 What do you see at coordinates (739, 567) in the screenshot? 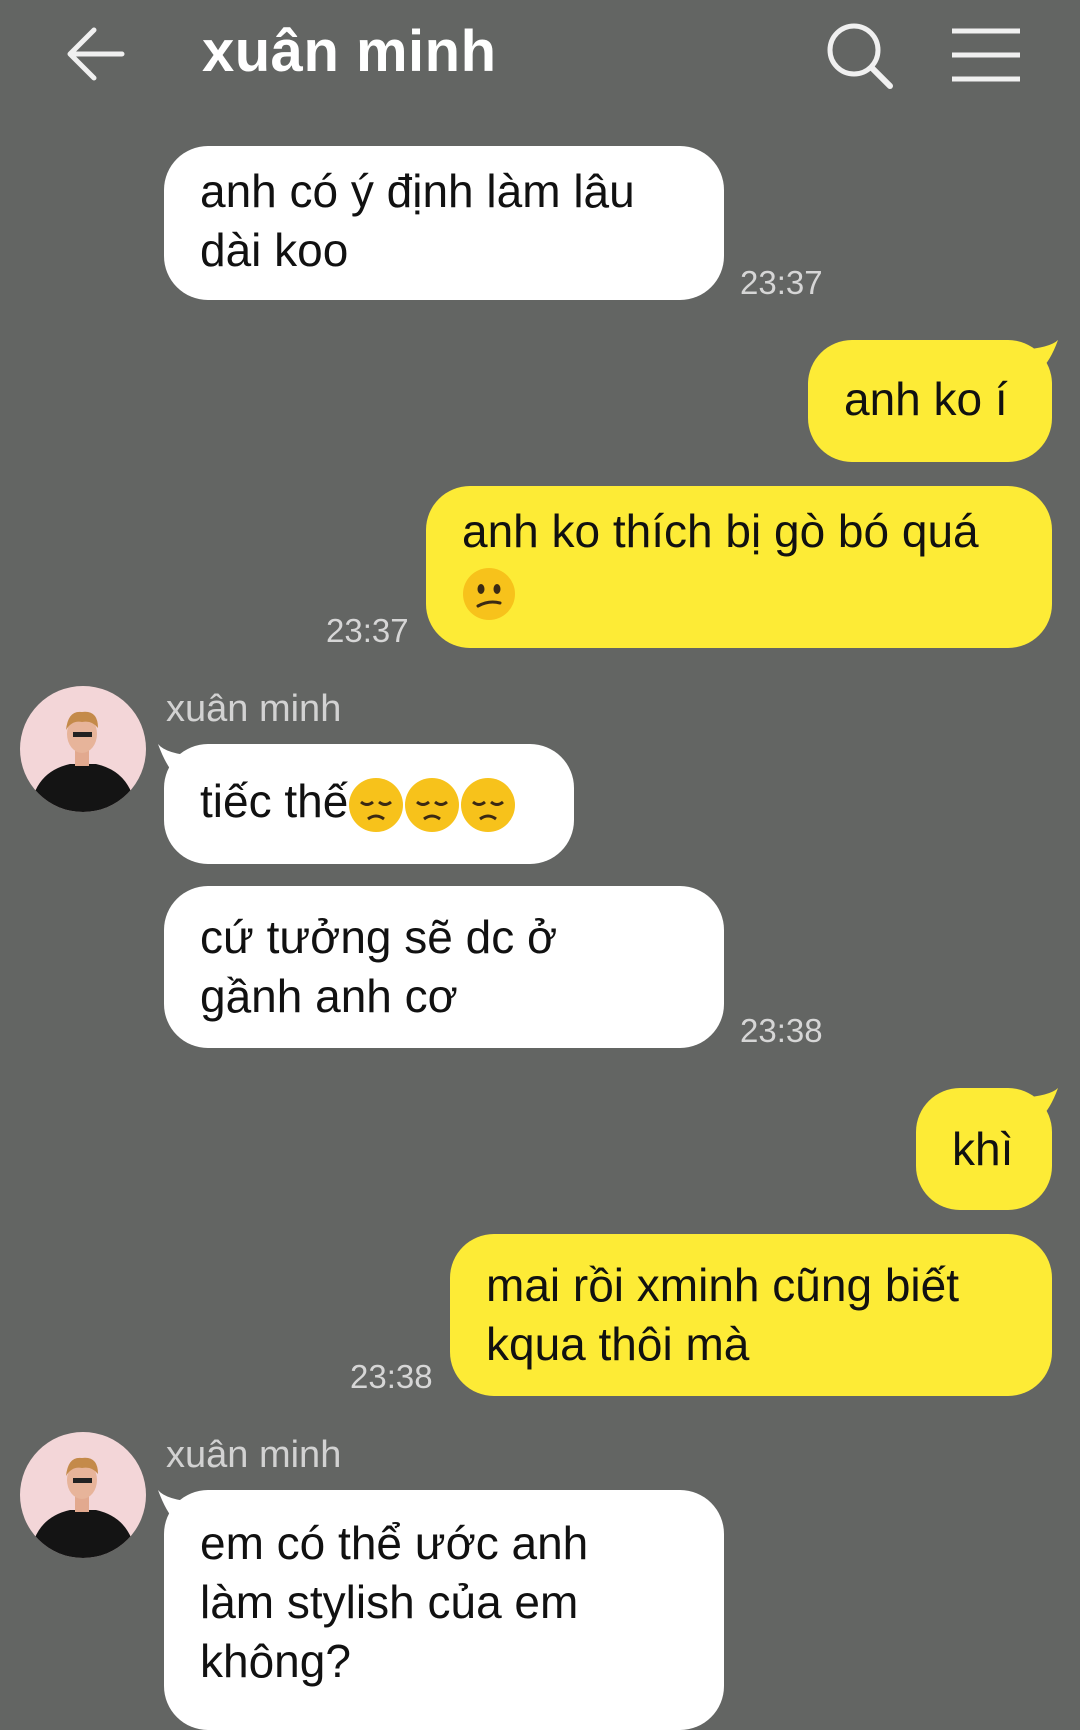
I see `outgoing-message-bubble: anh ko thích bị gò bó quá` at bounding box center [739, 567].